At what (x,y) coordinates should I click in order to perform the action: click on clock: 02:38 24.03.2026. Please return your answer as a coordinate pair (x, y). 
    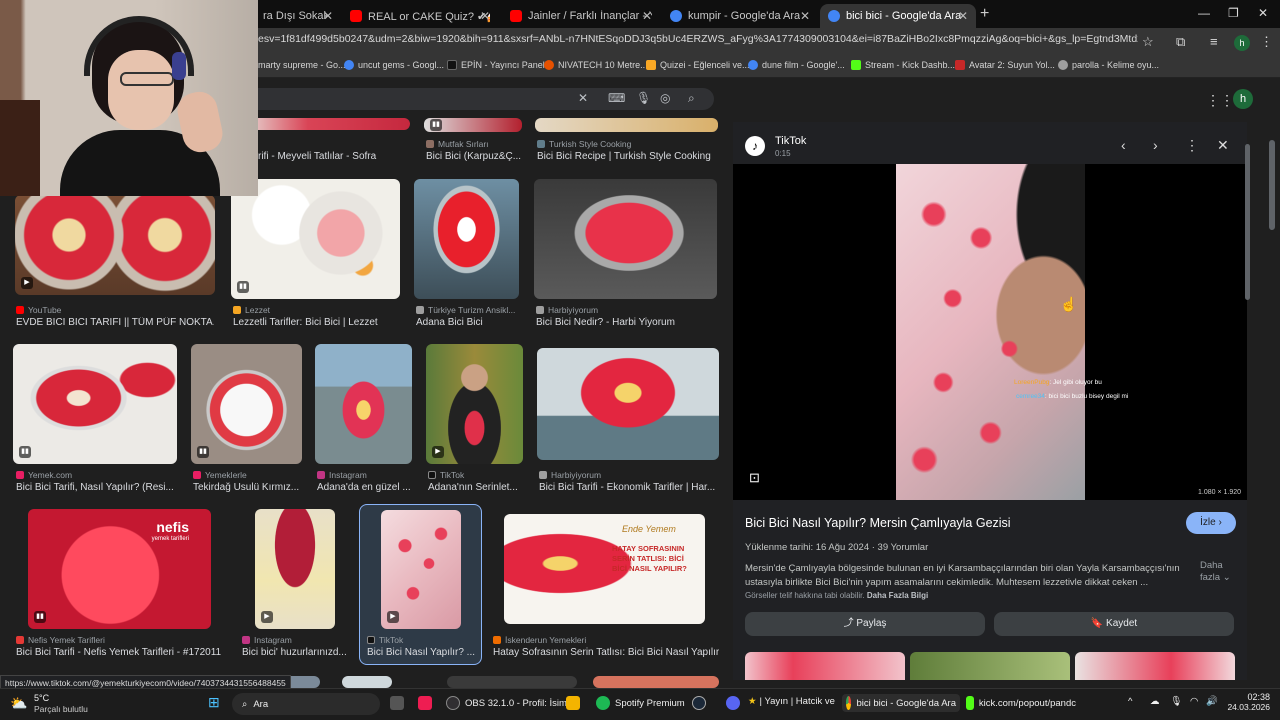
    Looking at the image, I should click on (1246, 702).